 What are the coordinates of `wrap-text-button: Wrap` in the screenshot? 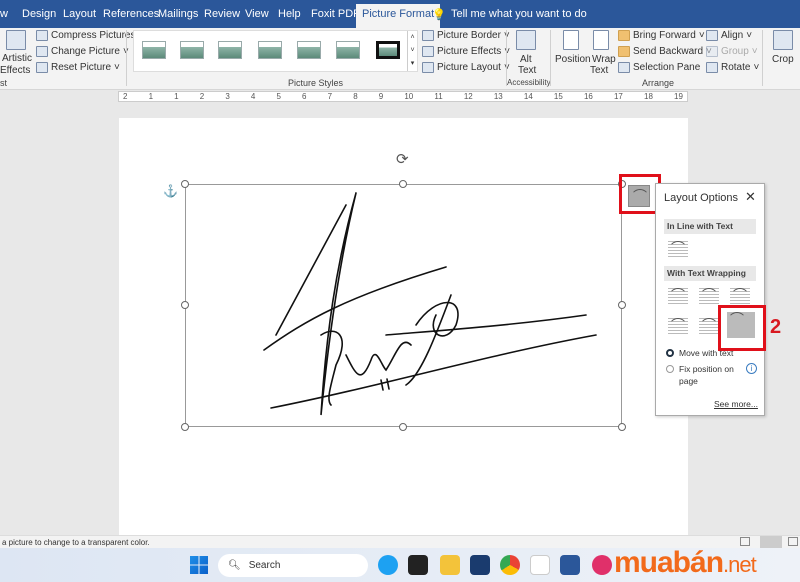 It's located at (604, 59).